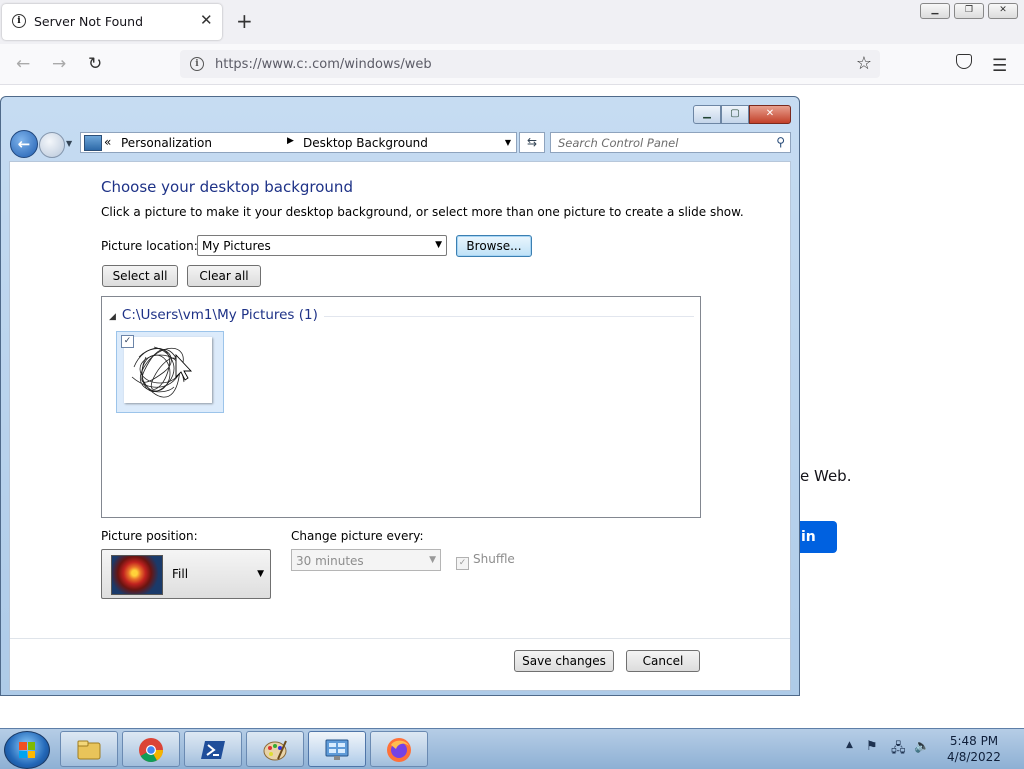  I want to click on taskbar-file-explorer, so click(89, 749).